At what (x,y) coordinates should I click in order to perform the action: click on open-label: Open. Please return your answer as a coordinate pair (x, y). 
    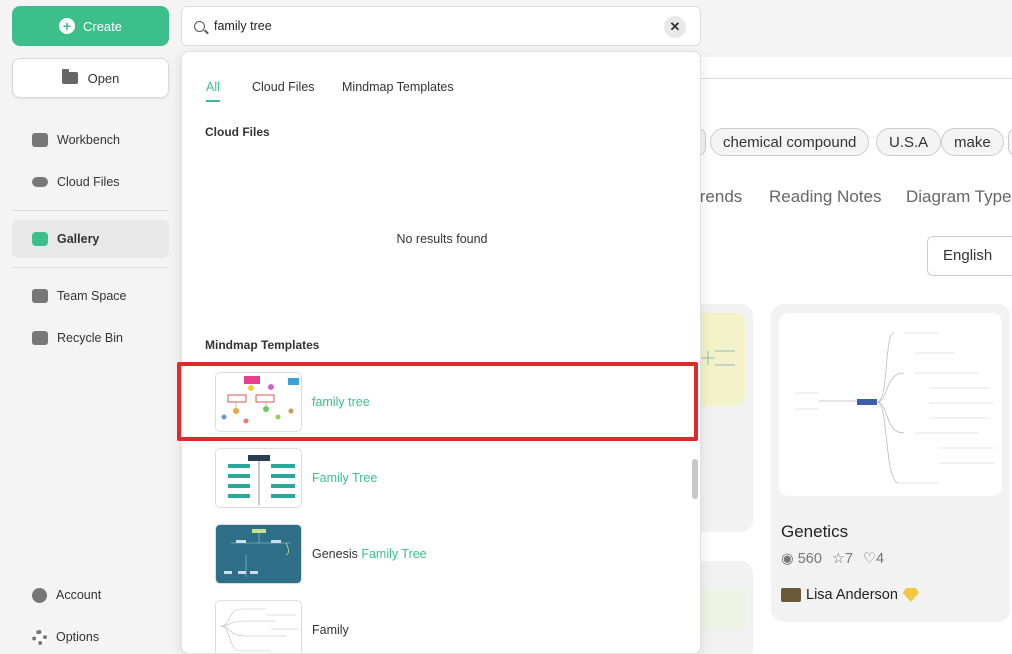
    Looking at the image, I should click on (103, 78).